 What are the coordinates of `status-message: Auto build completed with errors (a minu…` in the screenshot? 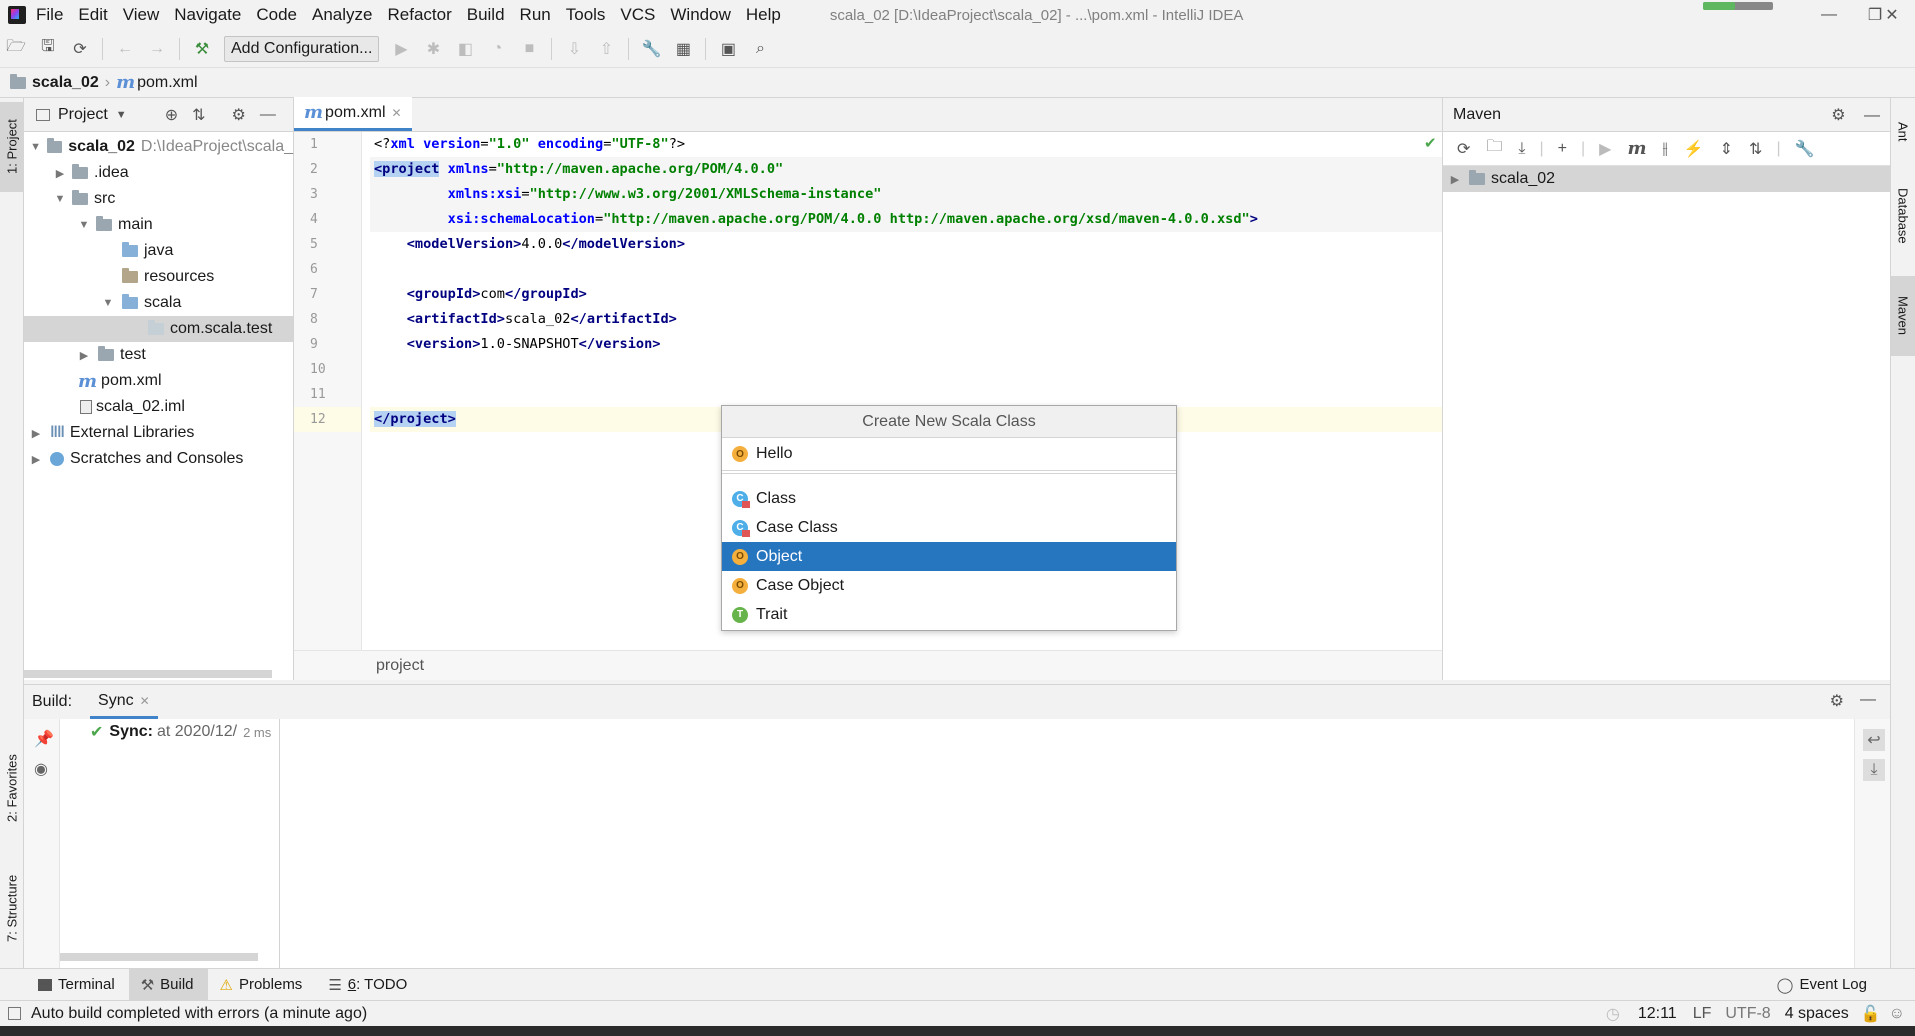 It's located at (199, 1014).